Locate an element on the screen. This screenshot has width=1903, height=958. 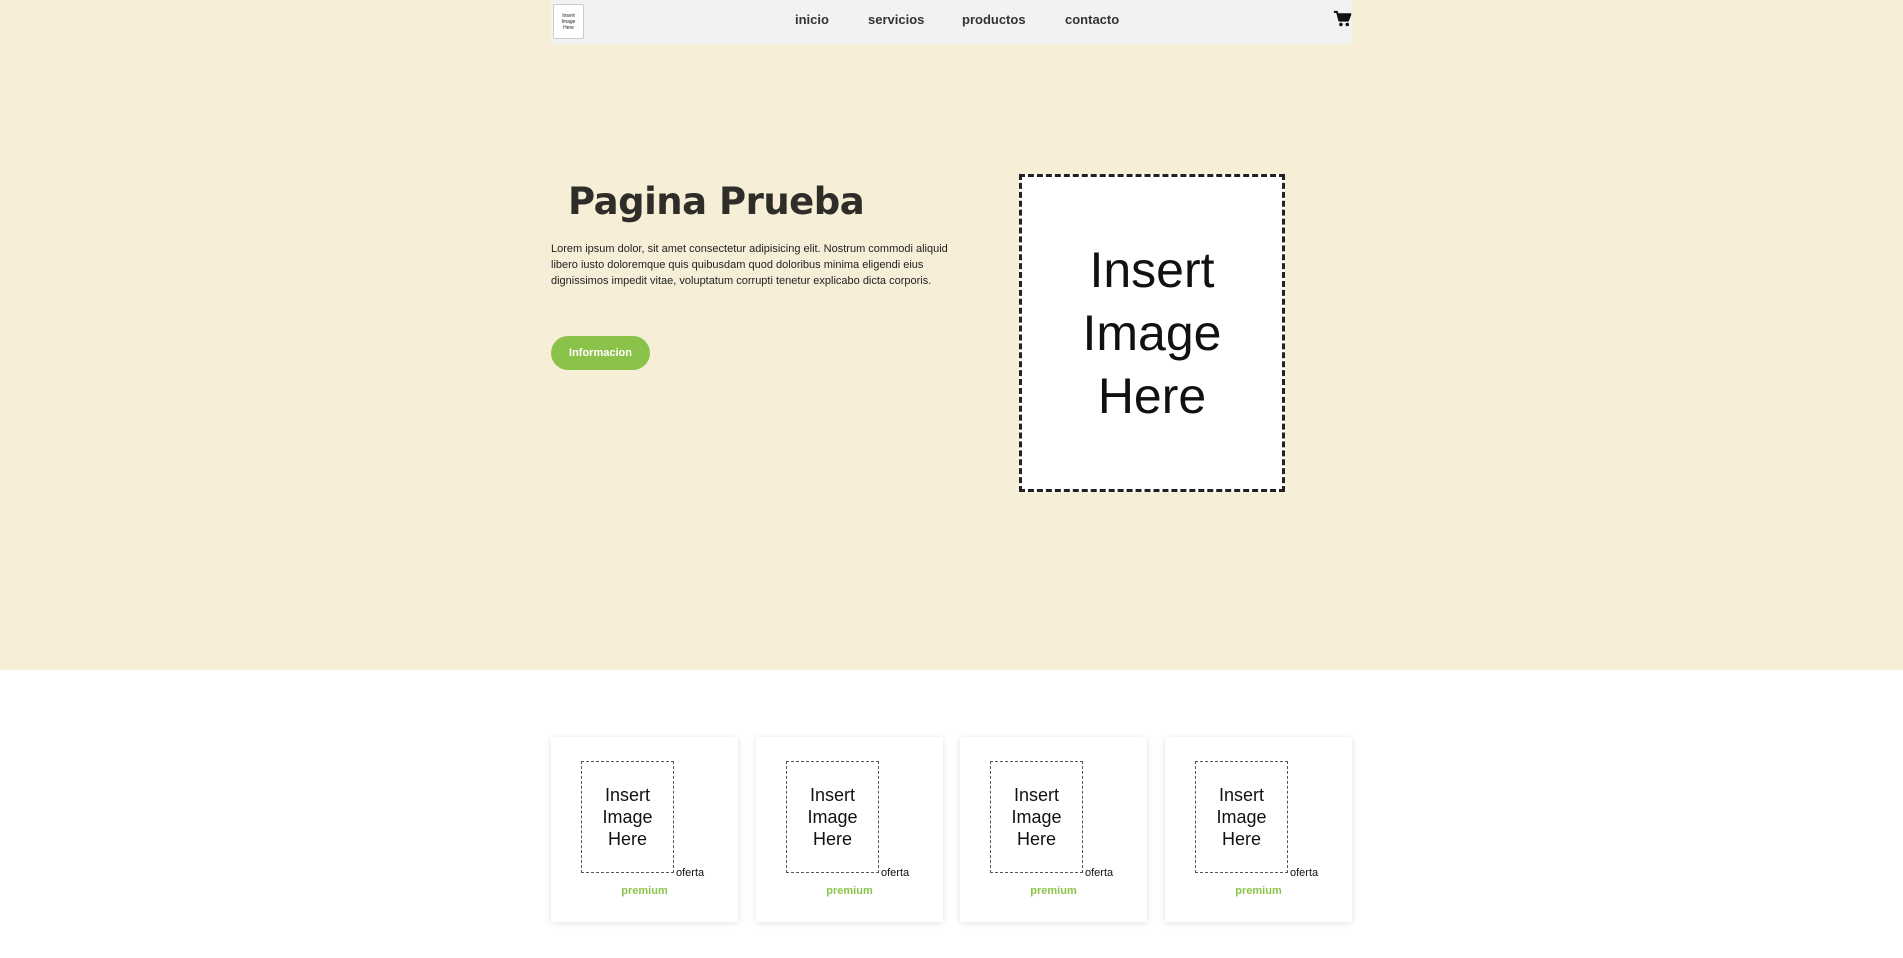
page-title: Pagina Prueba is located at coordinates (716, 201).